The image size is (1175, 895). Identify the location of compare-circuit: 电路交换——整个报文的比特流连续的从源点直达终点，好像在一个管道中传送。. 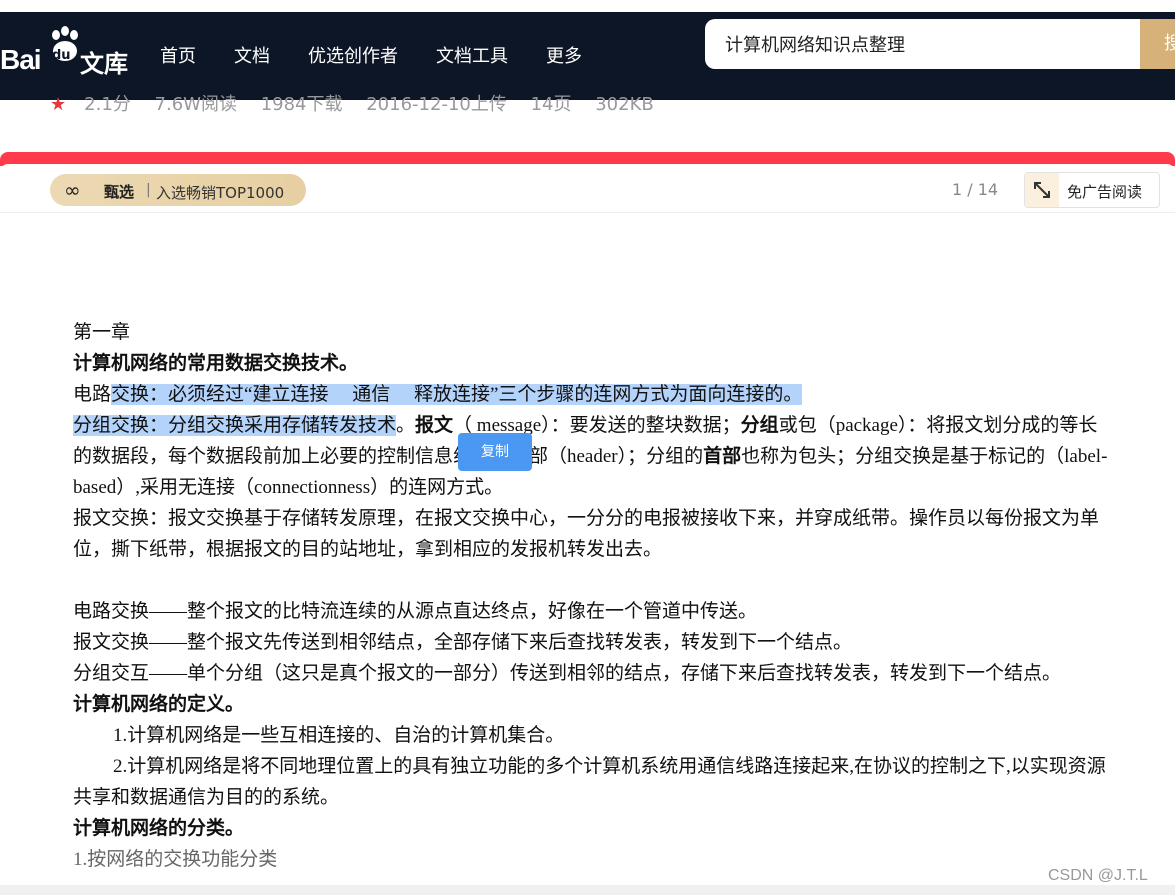
(415, 611).